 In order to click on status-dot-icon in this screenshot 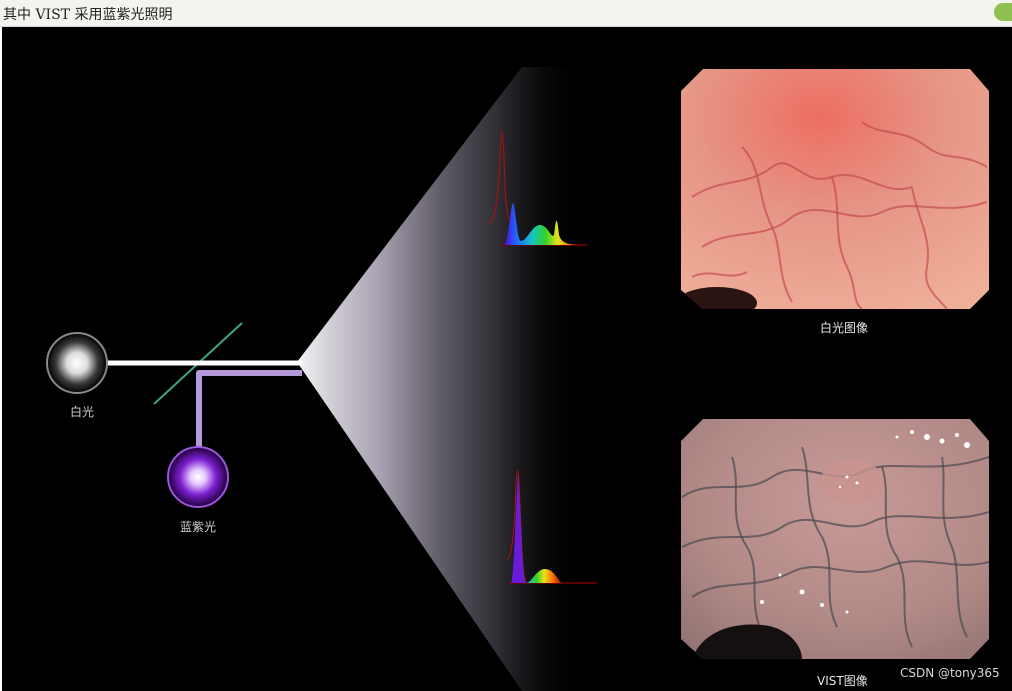, I will do `click(1003, 12)`.